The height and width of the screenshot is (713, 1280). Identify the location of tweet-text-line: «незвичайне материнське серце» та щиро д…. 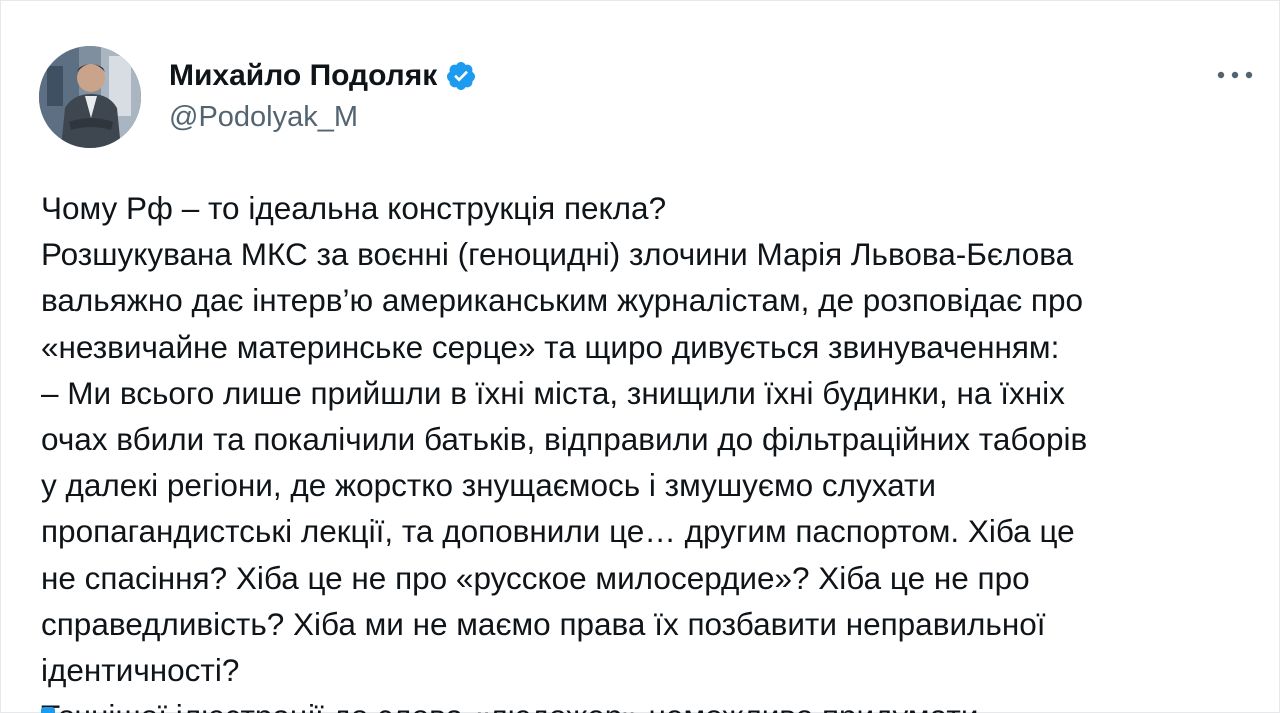
(550, 346).